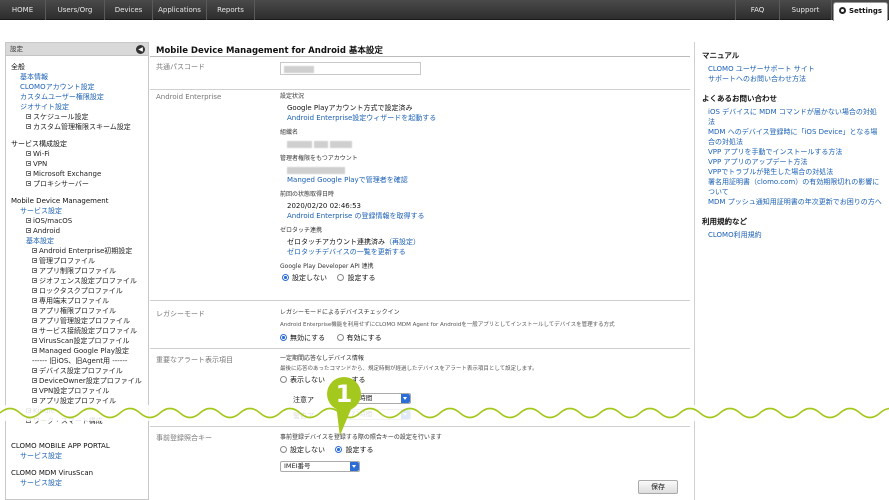 The width and height of the screenshot is (889, 500). I want to click on tab-reports: Reports, so click(231, 10).